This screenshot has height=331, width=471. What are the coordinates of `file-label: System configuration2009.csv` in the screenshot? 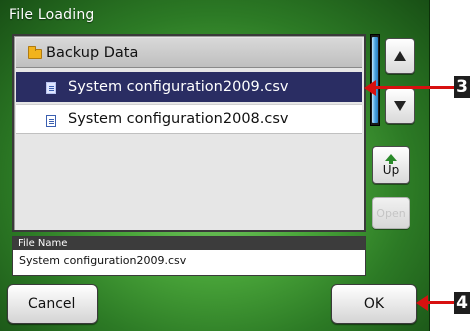 It's located at (178, 87).